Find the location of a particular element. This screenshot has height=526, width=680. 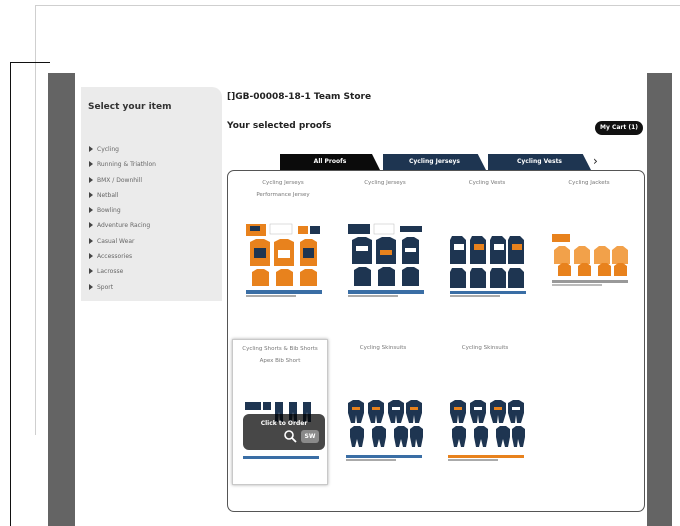

product-name: Apex Bib Short is located at coordinates (280, 361).